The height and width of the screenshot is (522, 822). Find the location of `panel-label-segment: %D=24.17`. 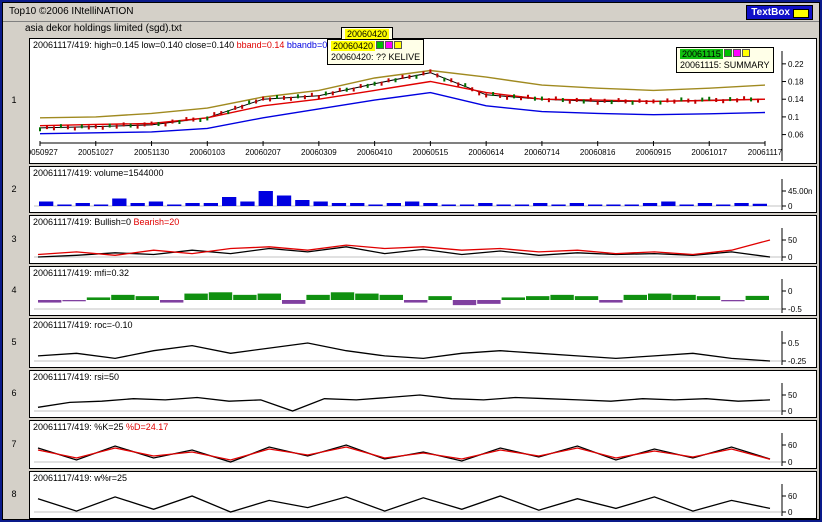

panel-label-segment: %D=24.17 is located at coordinates (147, 427).